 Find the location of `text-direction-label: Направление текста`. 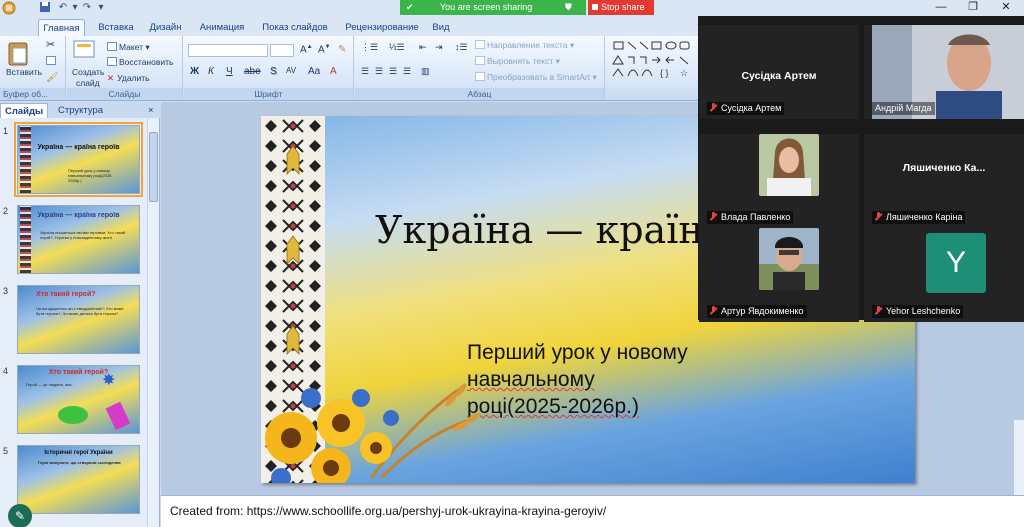

text-direction-label: Направление текста is located at coordinates (527, 45).